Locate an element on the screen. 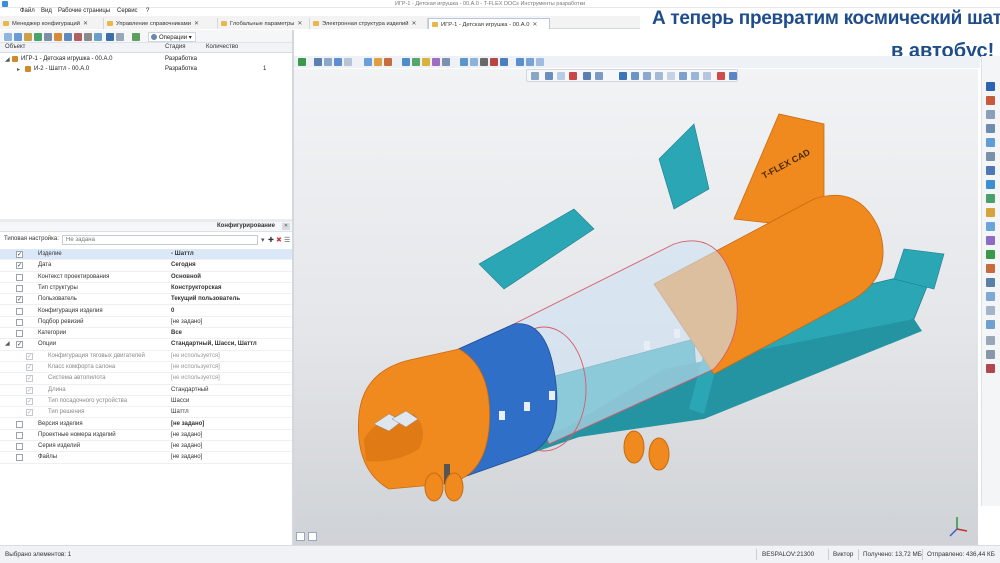 The height and width of the screenshot is (563, 1000). expand-down-icon is located at coordinates (302, 62).